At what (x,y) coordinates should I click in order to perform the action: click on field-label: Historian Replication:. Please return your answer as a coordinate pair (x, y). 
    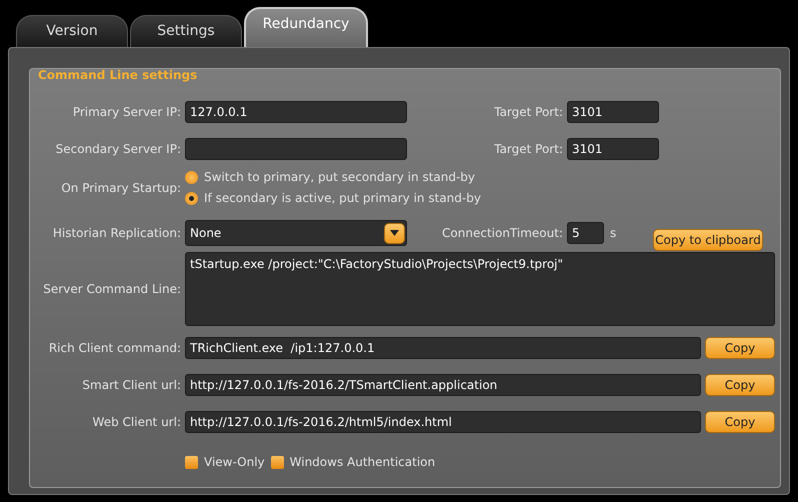
    Looking at the image, I should click on (117, 233).